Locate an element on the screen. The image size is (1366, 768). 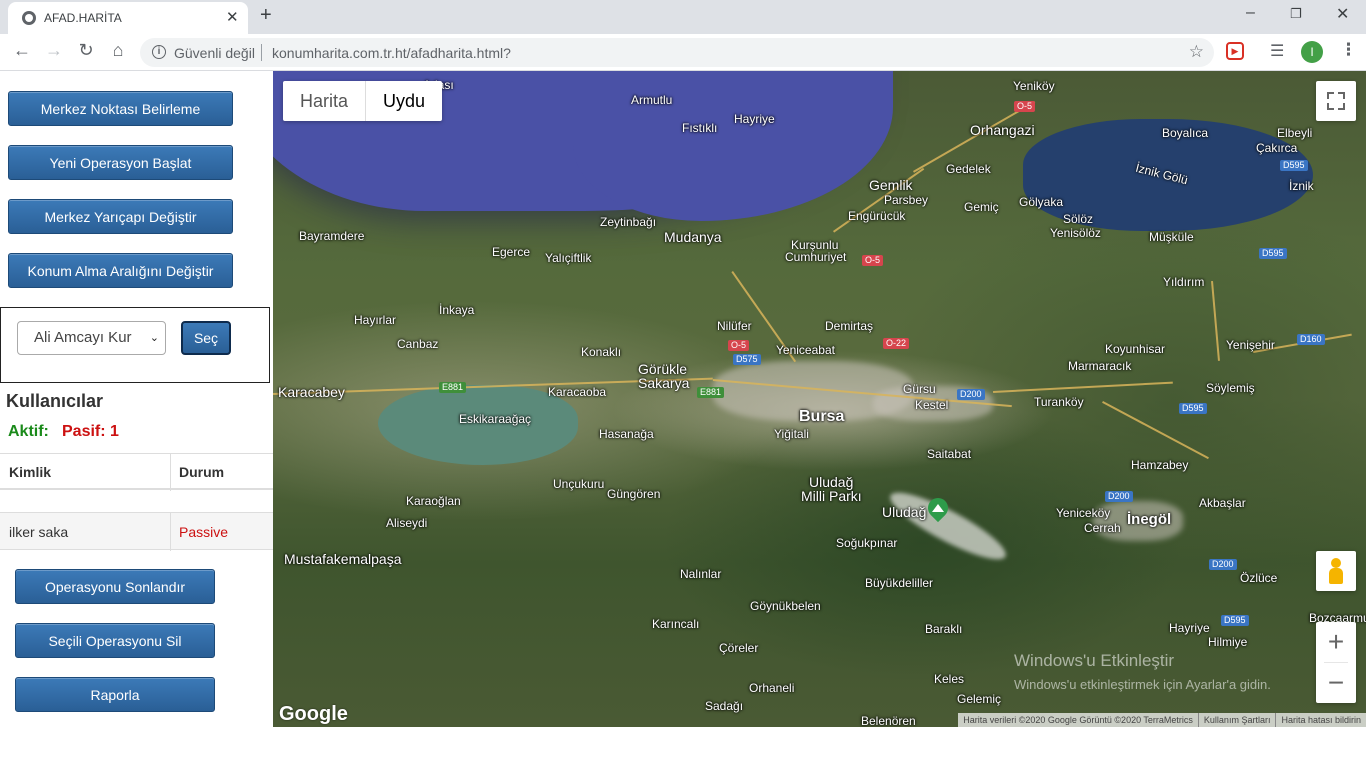
map-type-harita: Harita is located at coordinates (324, 101).